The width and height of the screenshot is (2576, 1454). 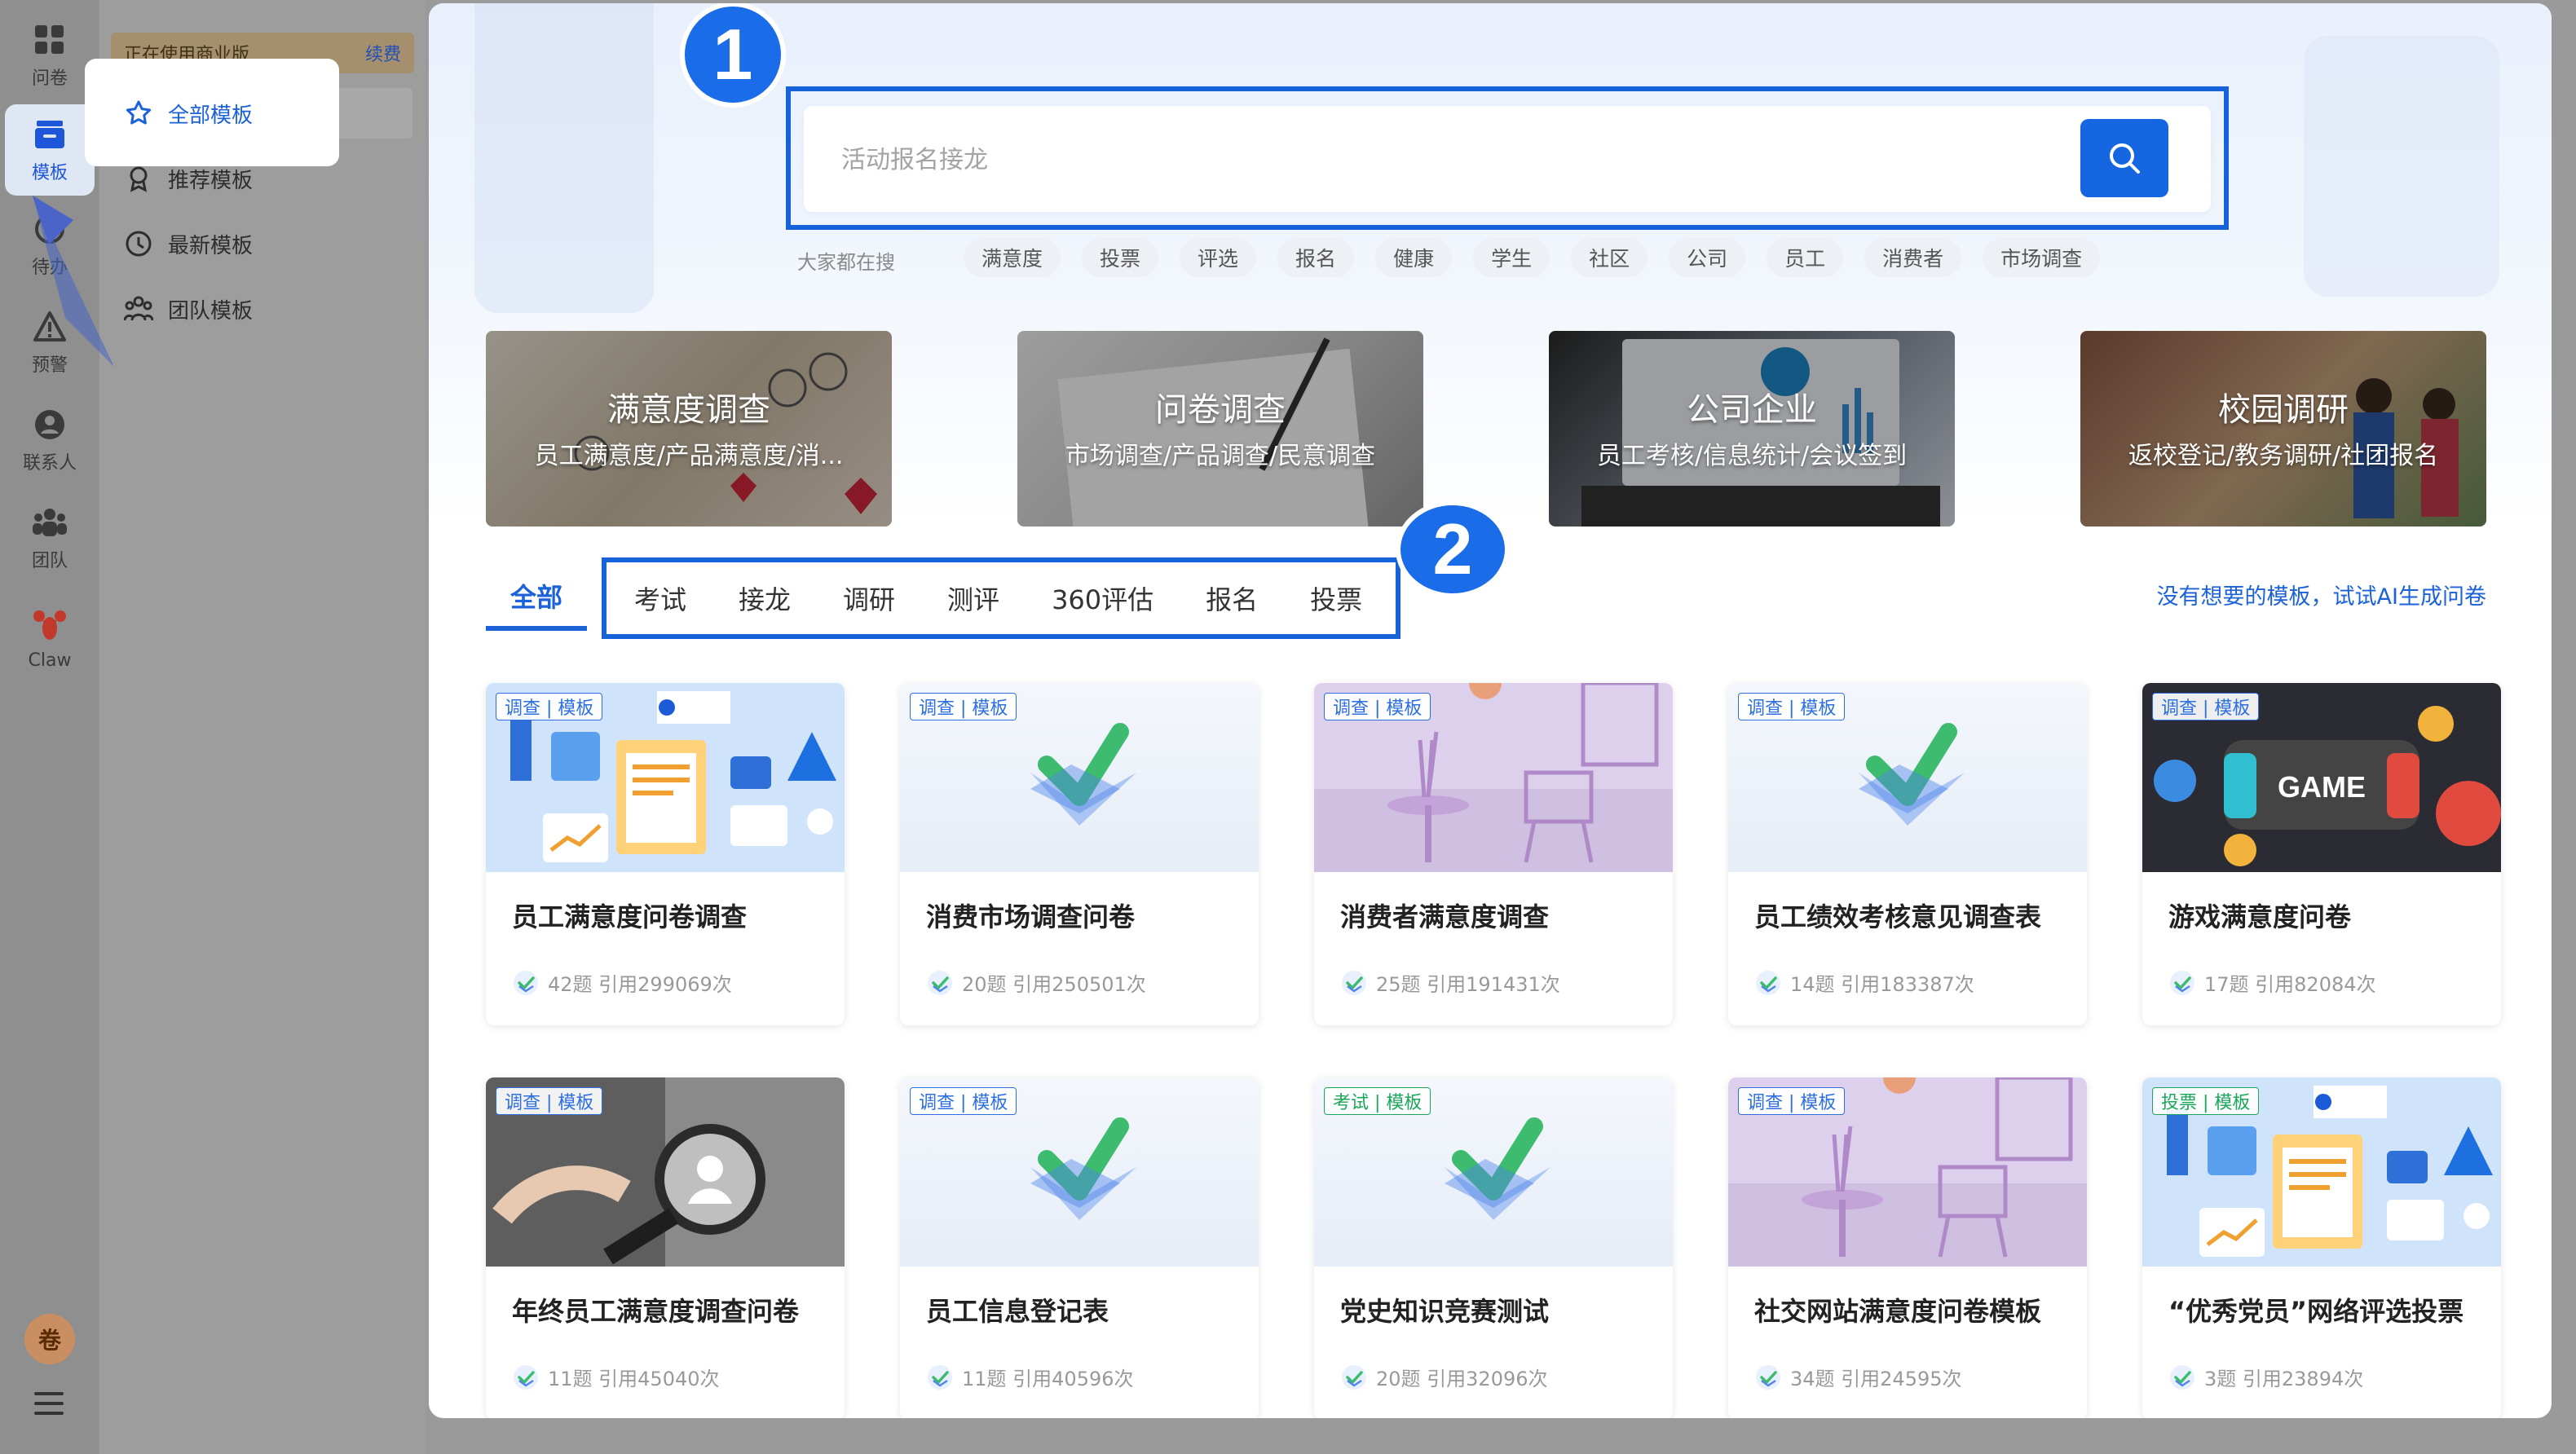 I want to click on search-bar, so click(x=1507, y=159).